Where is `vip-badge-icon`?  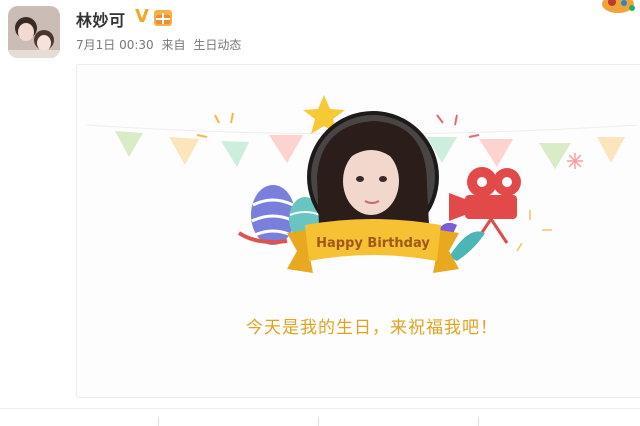
vip-badge-icon is located at coordinates (163, 18).